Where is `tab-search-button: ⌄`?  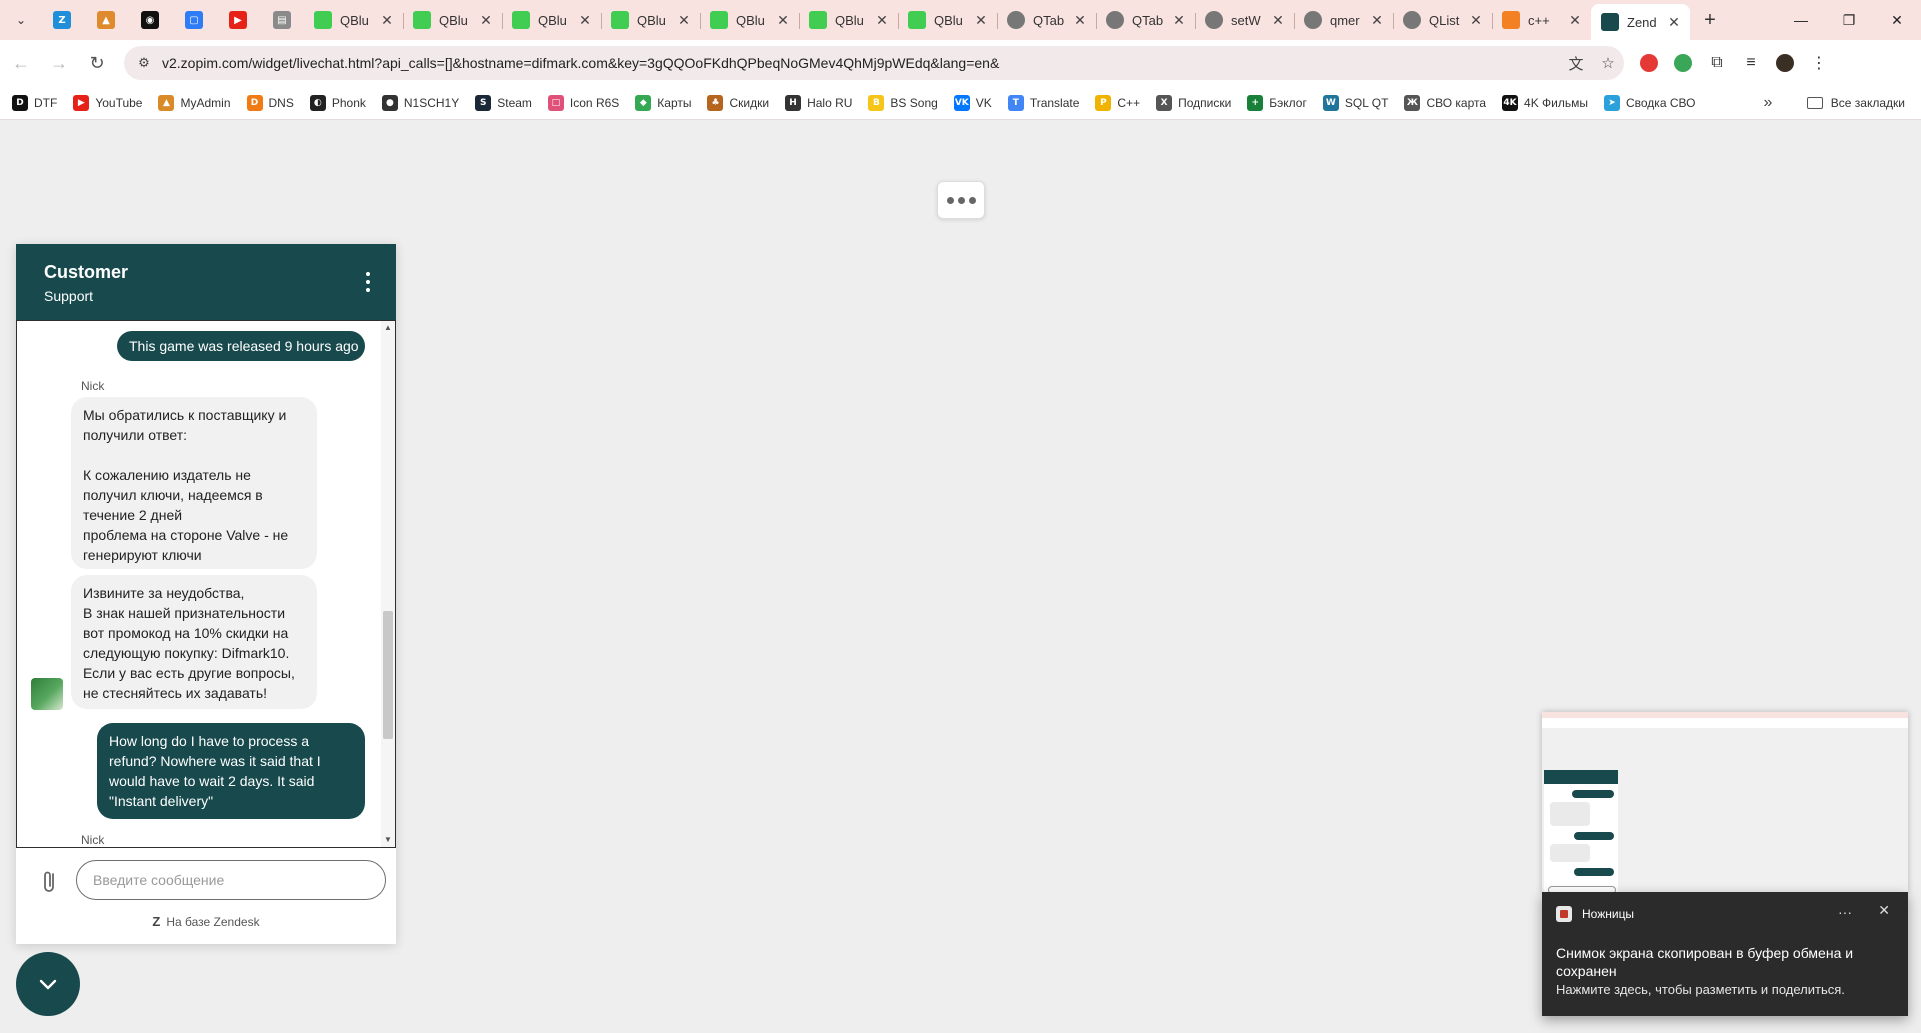 tab-search-button: ⌄ is located at coordinates (21, 20).